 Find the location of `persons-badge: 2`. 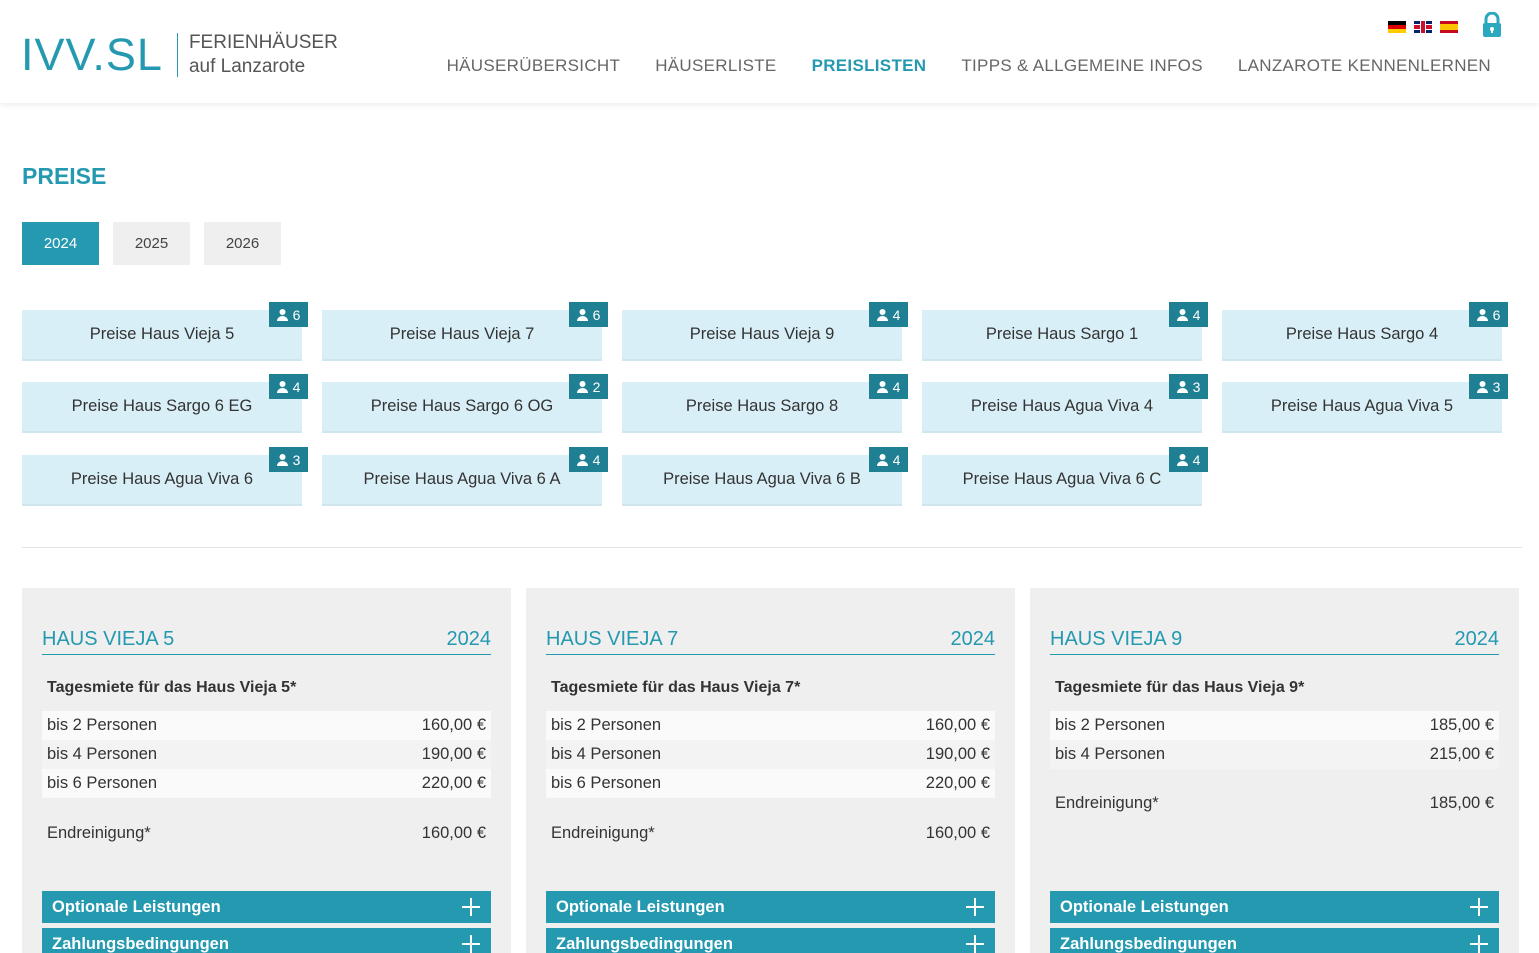

persons-badge: 2 is located at coordinates (588, 386).